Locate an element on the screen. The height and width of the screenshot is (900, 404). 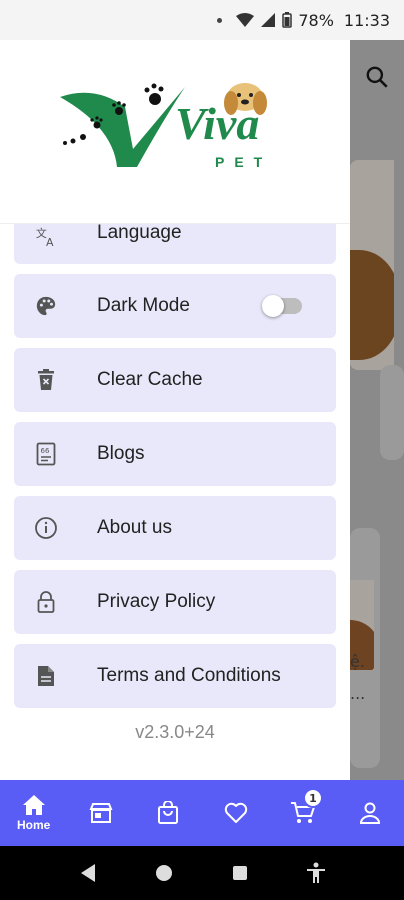
notification-dot-icon is located at coordinates (220, 20).